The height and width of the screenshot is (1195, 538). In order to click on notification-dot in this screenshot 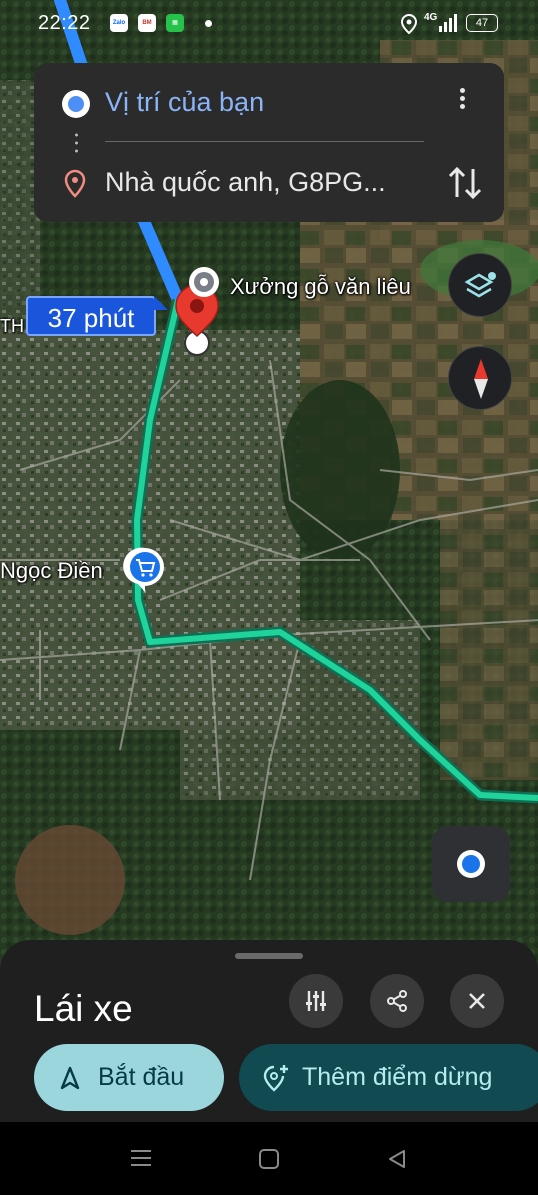, I will do `click(208, 23)`.